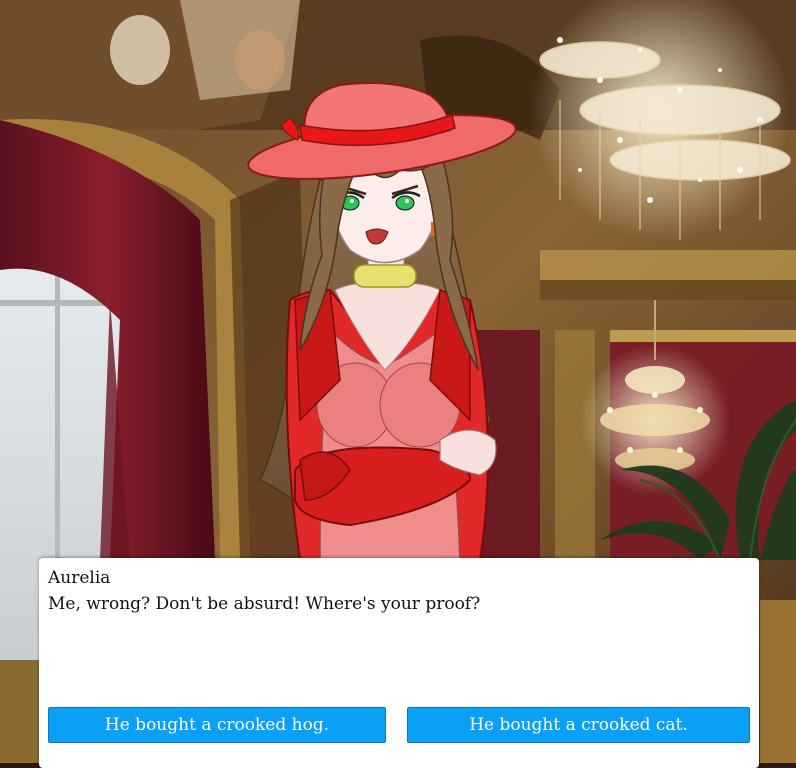 The width and height of the screenshot is (796, 768). What do you see at coordinates (217, 725) in the screenshot?
I see `choice-button-1: He bought a crooked hog.` at bounding box center [217, 725].